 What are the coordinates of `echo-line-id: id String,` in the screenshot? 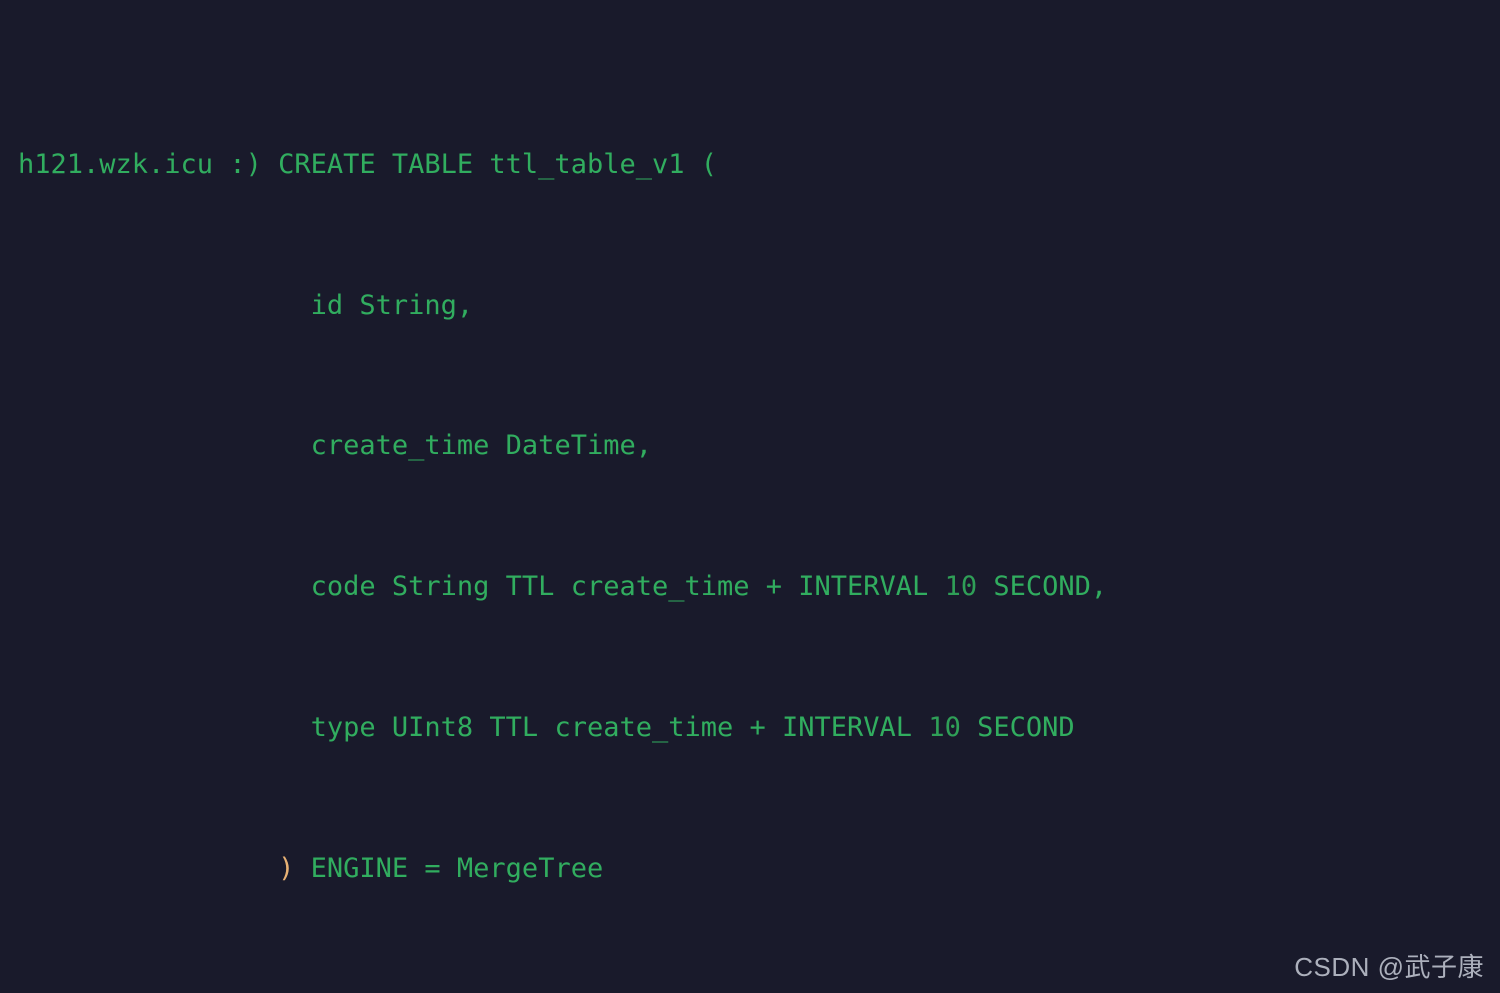 It's located at (562, 305).